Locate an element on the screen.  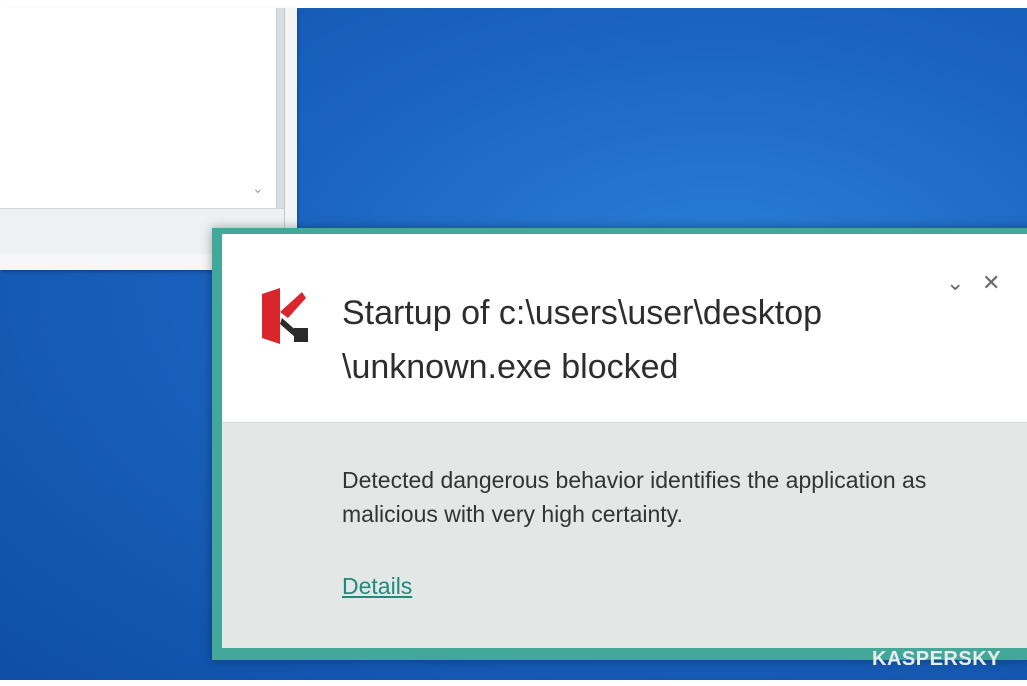
background-window-pane is located at coordinates (138, 108).